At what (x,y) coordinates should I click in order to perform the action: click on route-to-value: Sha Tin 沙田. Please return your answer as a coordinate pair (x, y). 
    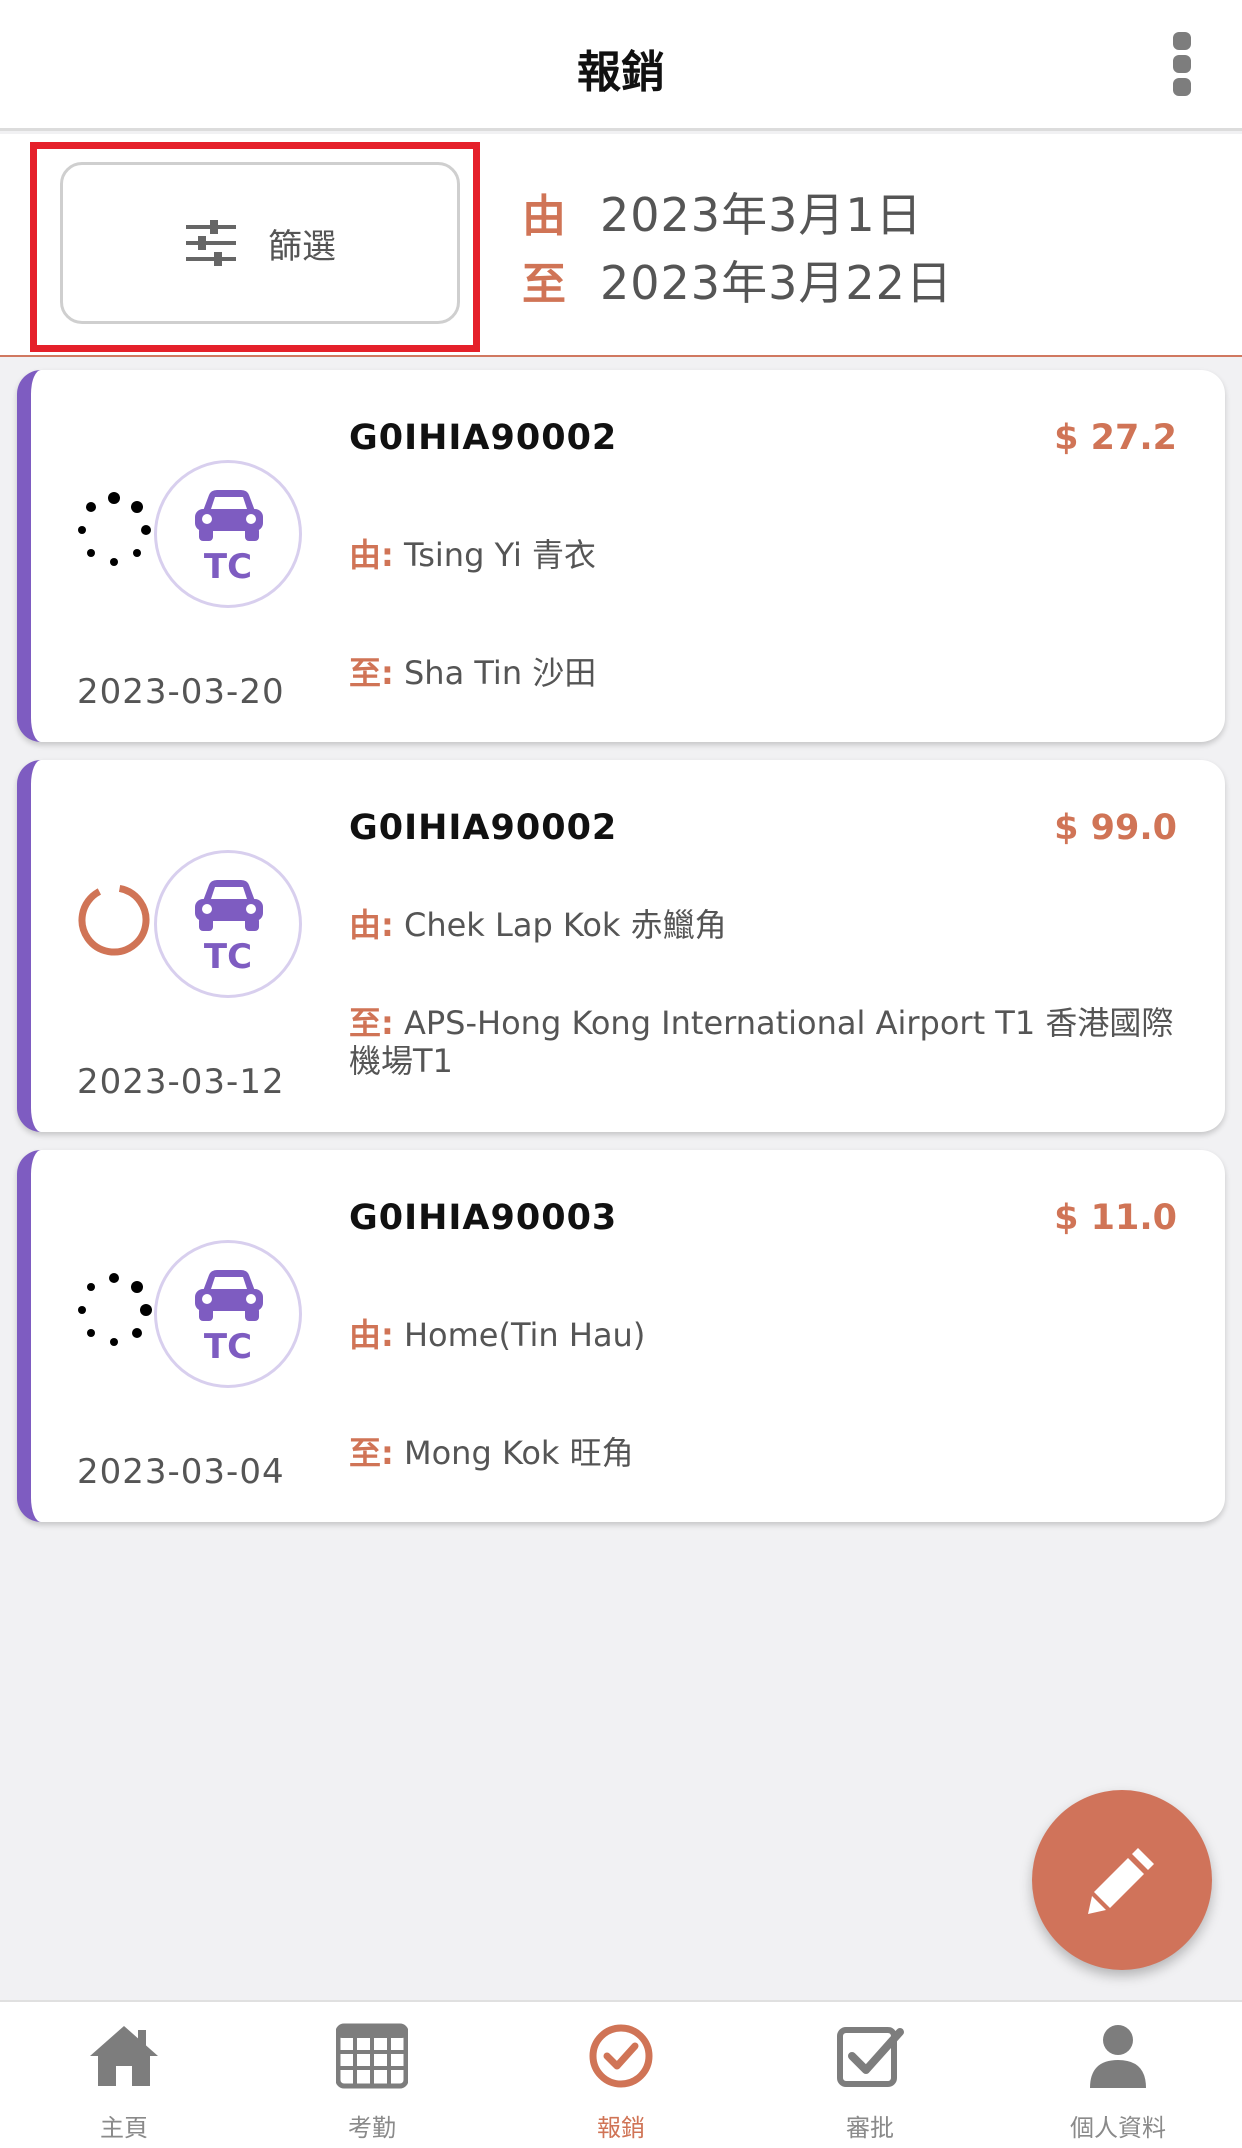
    Looking at the image, I should click on (500, 673).